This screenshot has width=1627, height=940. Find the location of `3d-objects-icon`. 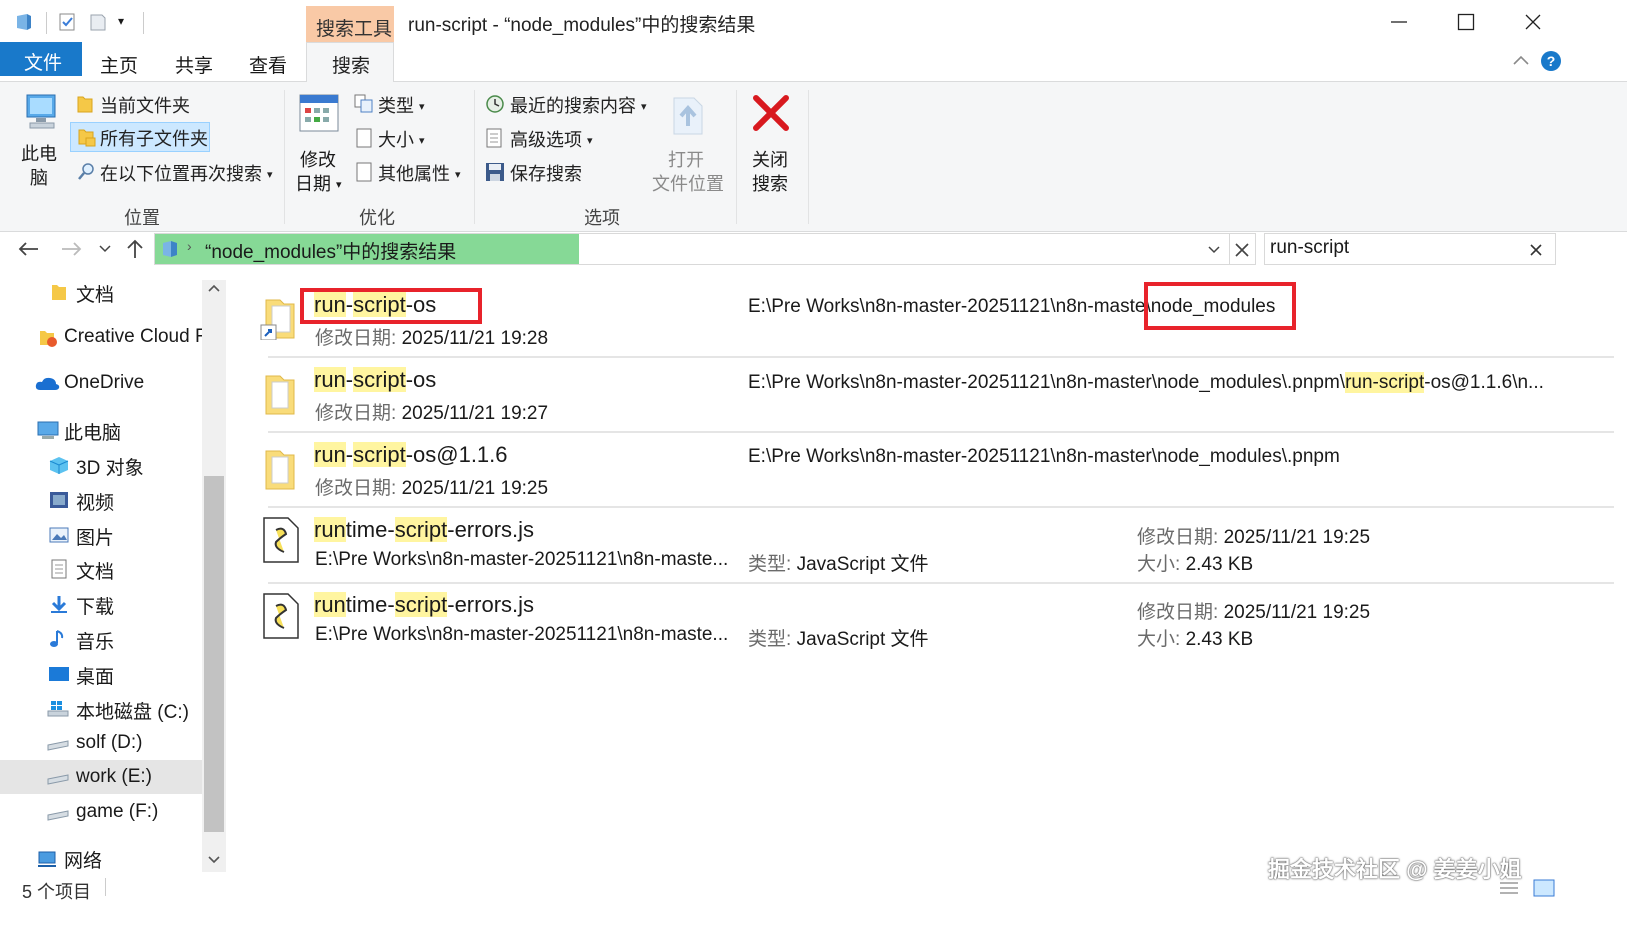

3d-objects-icon is located at coordinates (59, 465).